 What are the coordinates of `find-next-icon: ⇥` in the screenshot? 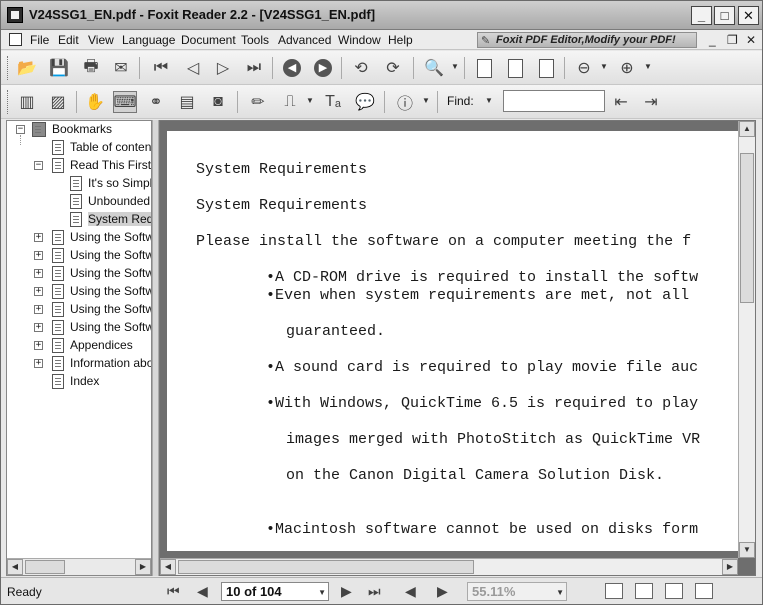 It's located at (651, 102).